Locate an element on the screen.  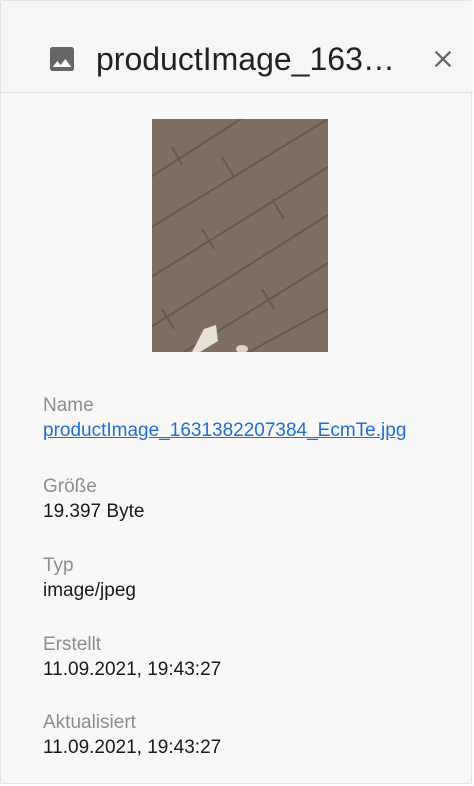
name-link: productImage_1631382207384_EcmTe.jpg is located at coordinates (234, 431).